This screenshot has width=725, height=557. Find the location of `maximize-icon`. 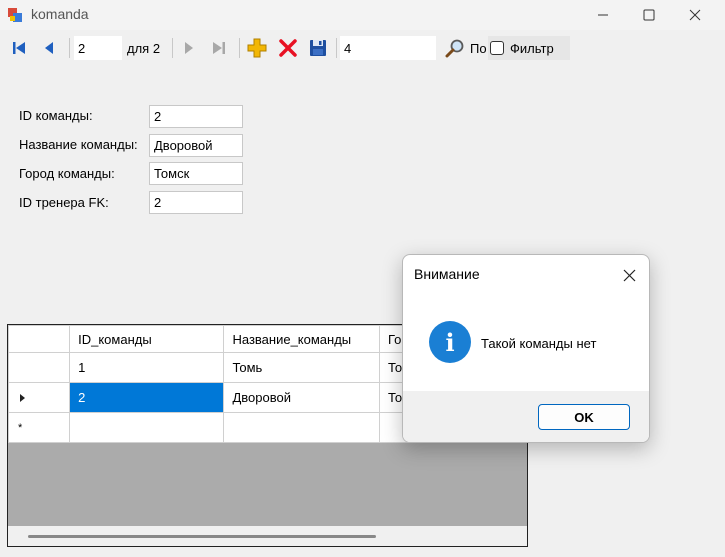

maximize-icon is located at coordinates (649, 15).